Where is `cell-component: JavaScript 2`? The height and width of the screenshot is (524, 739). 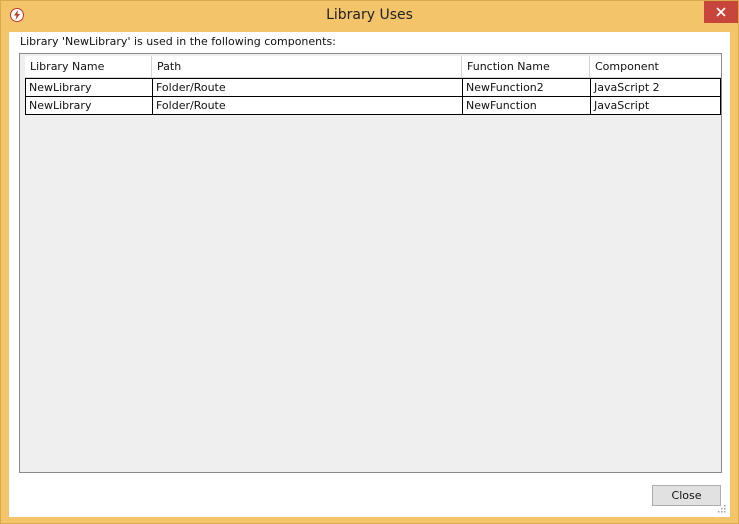 cell-component: JavaScript 2 is located at coordinates (655, 87).